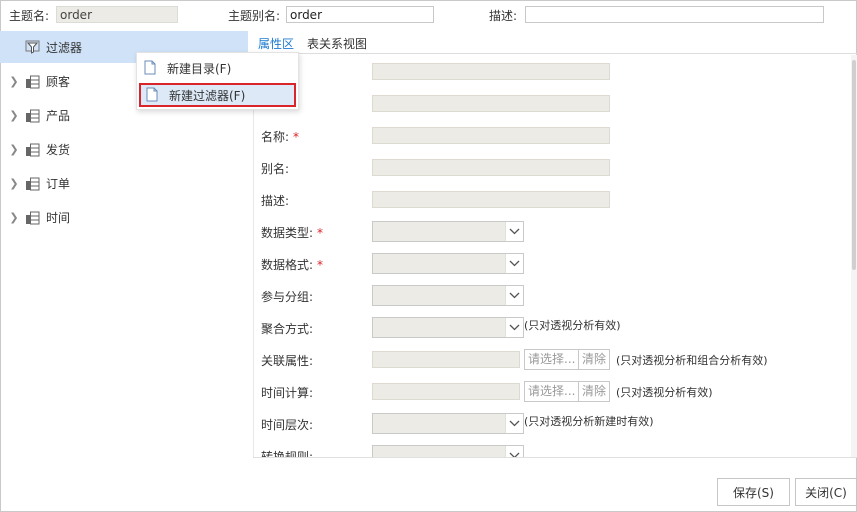 Image resolution: width=857 pixels, height=512 pixels. I want to click on filter-icon, so click(32, 47).